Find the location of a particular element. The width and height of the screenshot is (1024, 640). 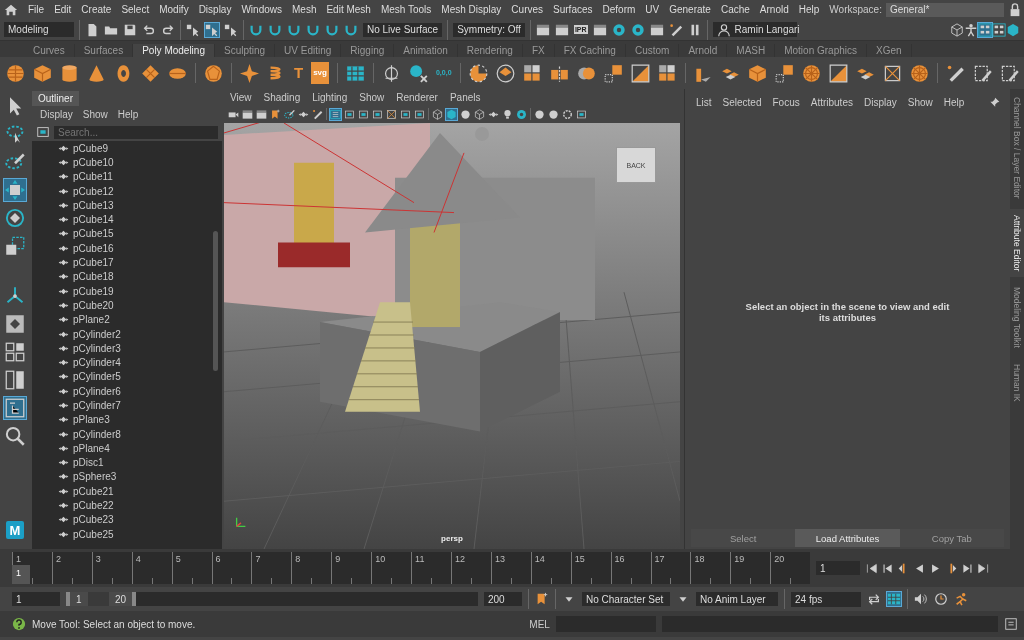

end-frame-field: 200 is located at coordinates (503, 599).